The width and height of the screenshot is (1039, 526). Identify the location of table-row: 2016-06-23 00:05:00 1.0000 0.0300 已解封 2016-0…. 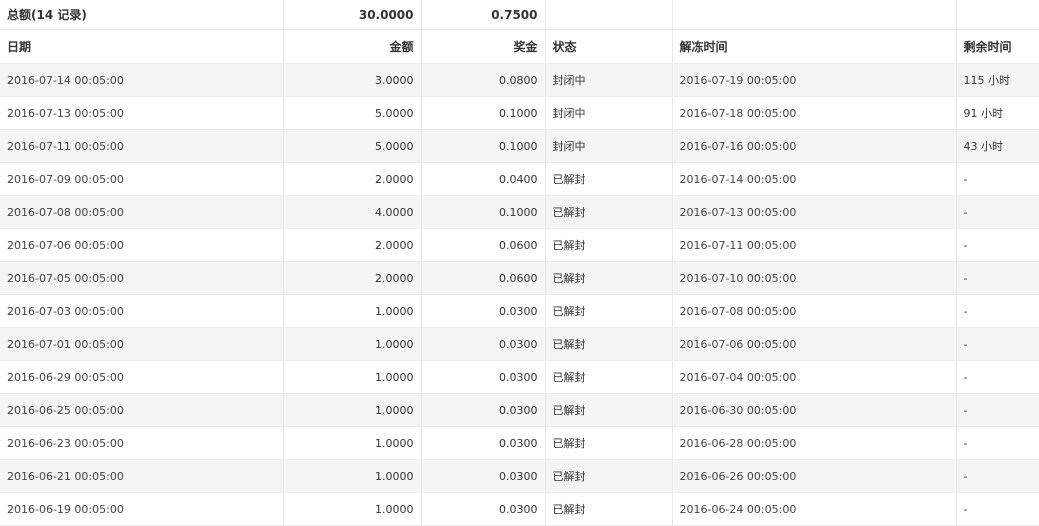
(519, 443).